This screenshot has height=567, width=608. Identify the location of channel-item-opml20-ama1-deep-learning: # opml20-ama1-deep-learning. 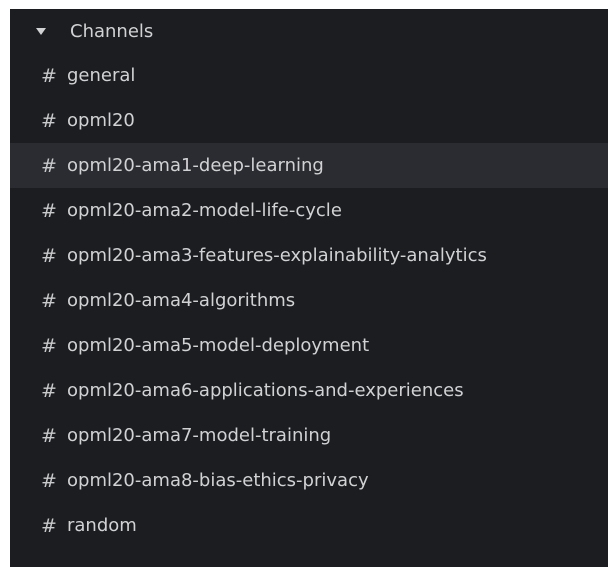
(309, 165).